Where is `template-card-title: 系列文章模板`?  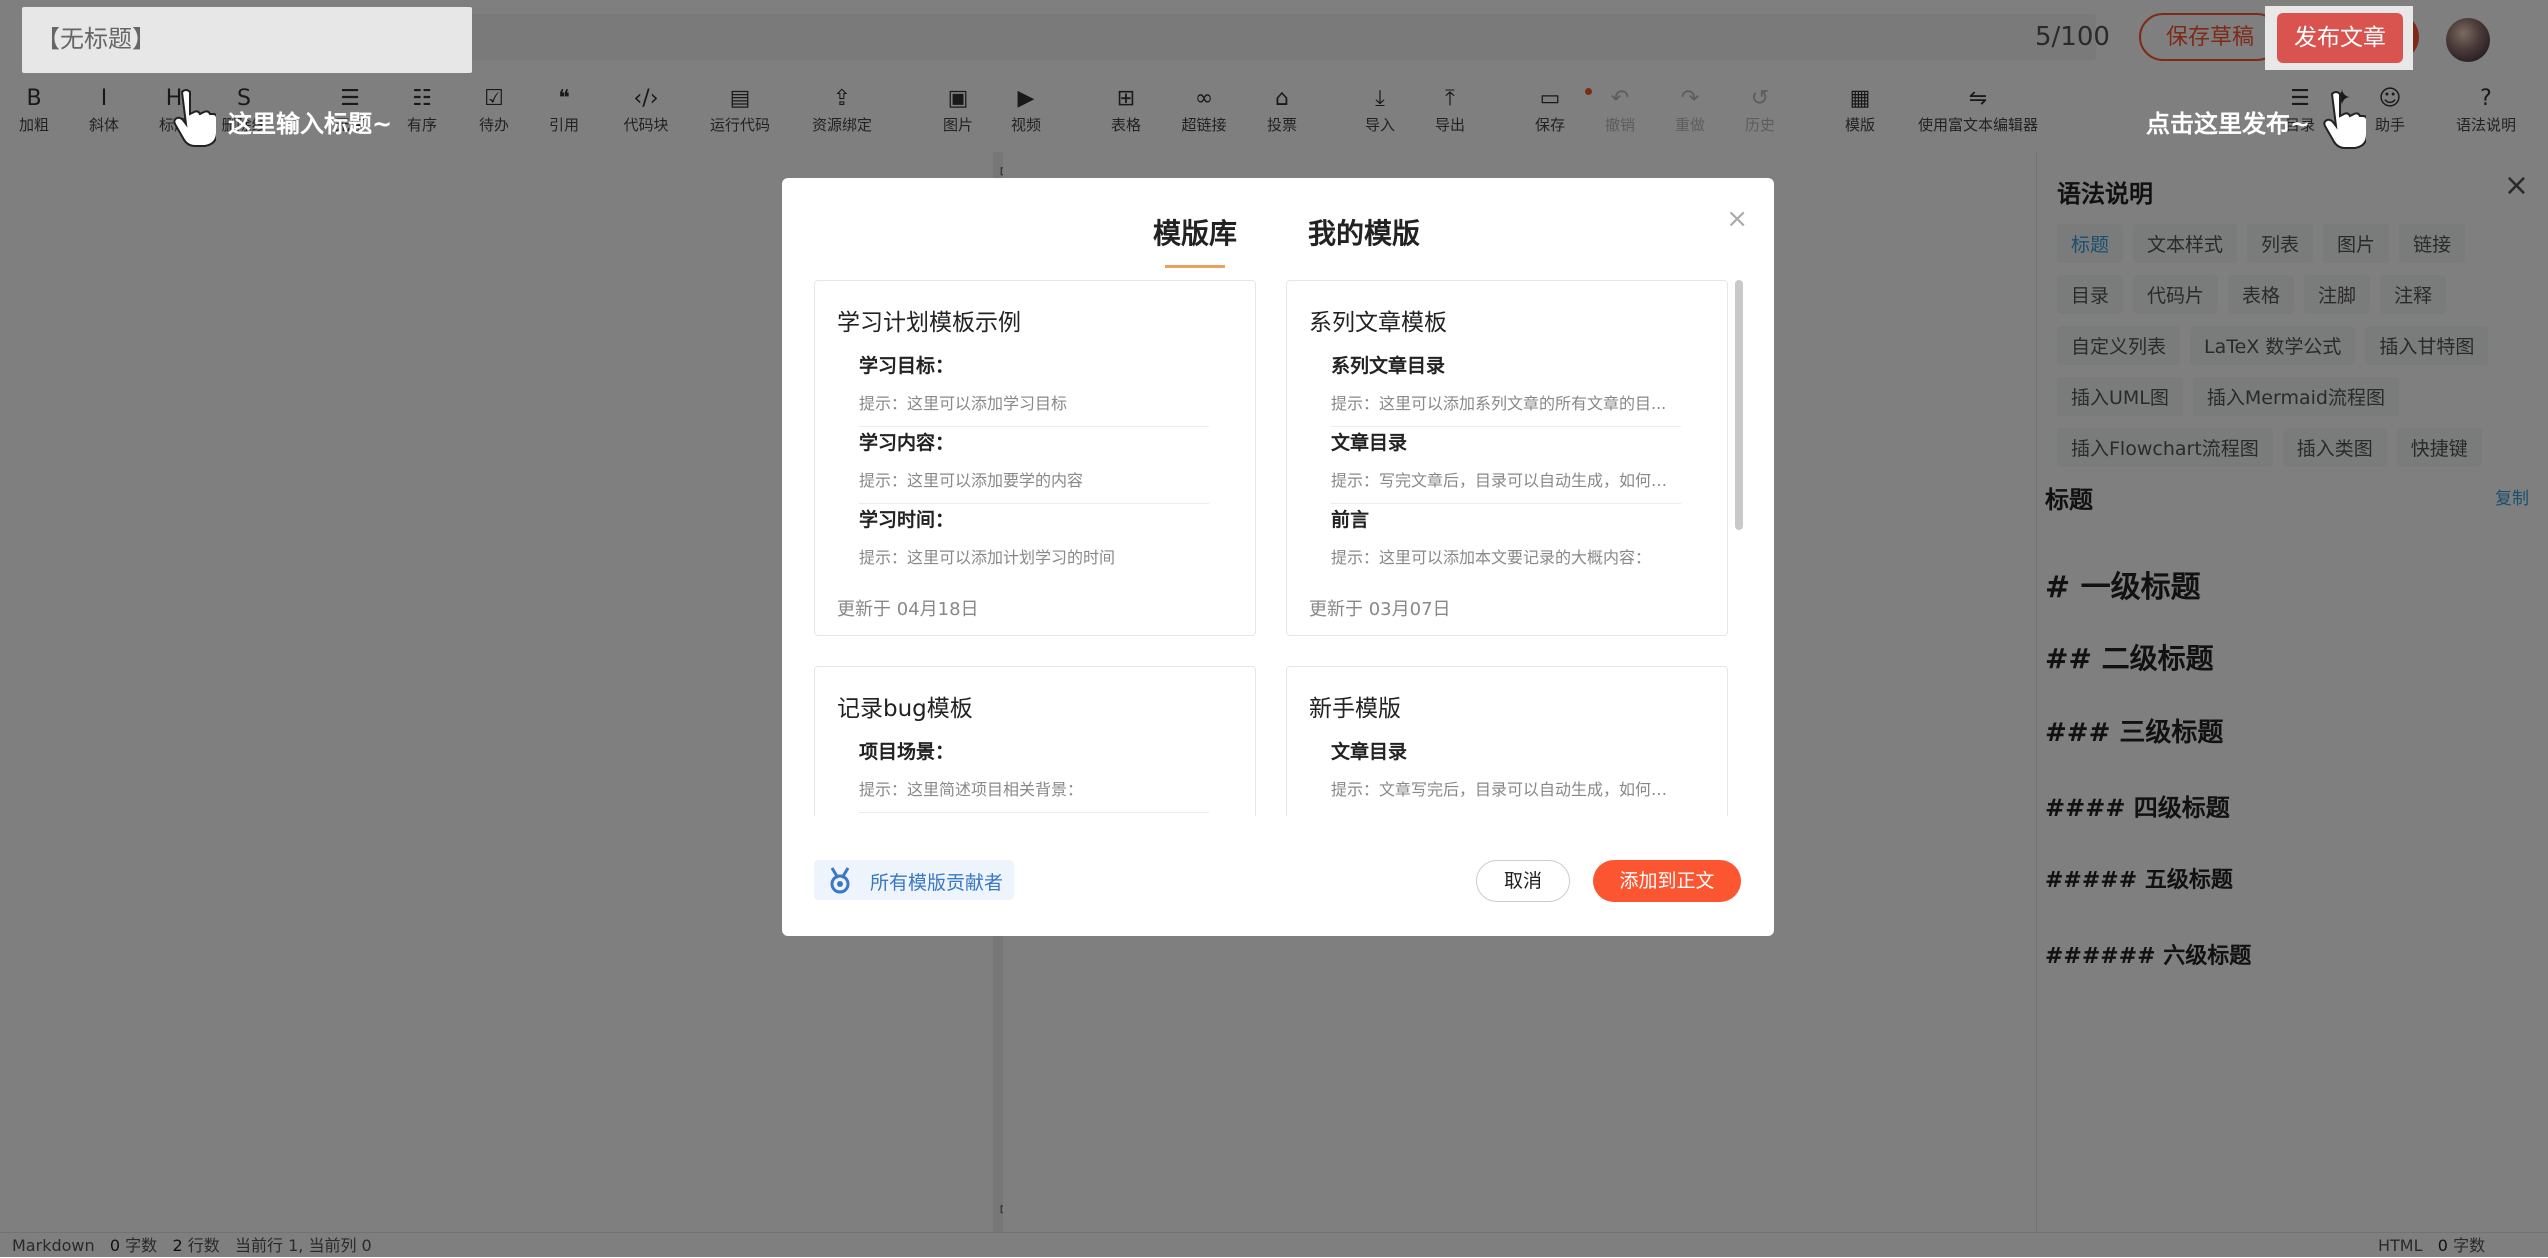 template-card-title: 系列文章模板 is located at coordinates (1378, 323).